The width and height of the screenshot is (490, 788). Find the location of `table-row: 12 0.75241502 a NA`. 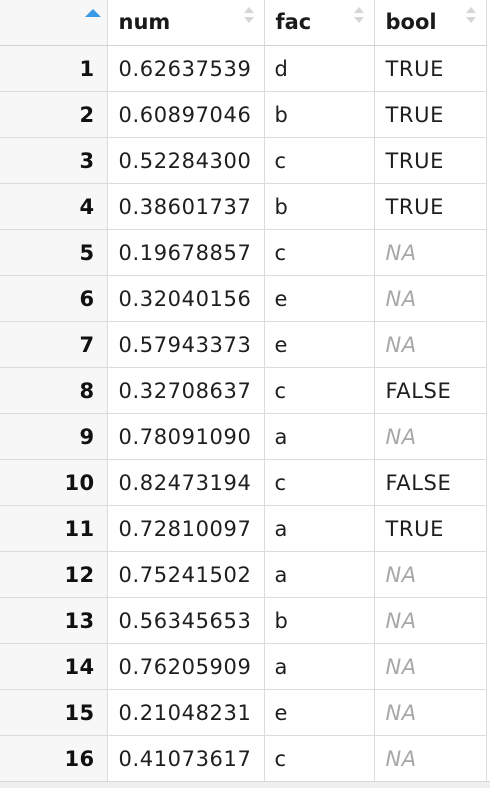

table-row: 12 0.75241502 a NA is located at coordinates (243, 574).